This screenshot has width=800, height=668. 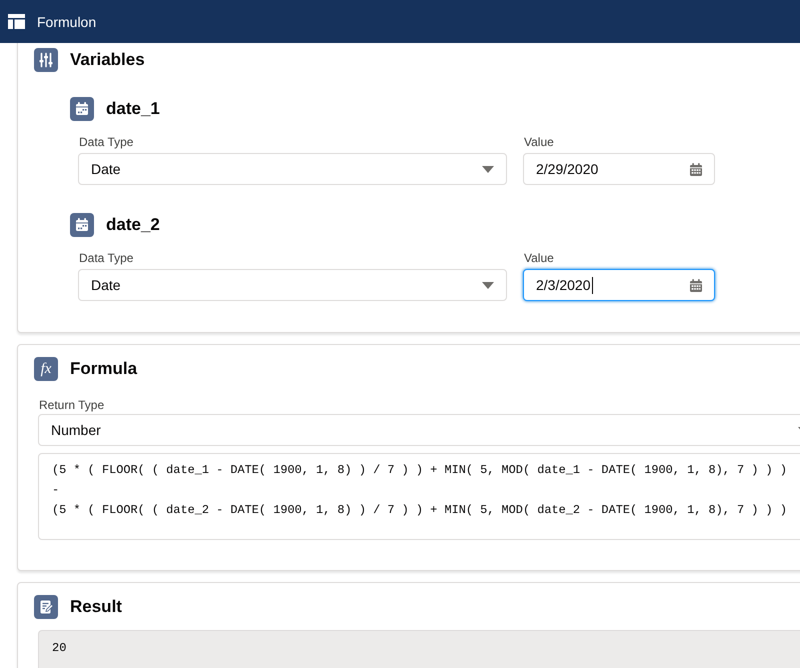 What do you see at coordinates (66, 21) in the screenshot?
I see `app-title: Formulon` at bounding box center [66, 21].